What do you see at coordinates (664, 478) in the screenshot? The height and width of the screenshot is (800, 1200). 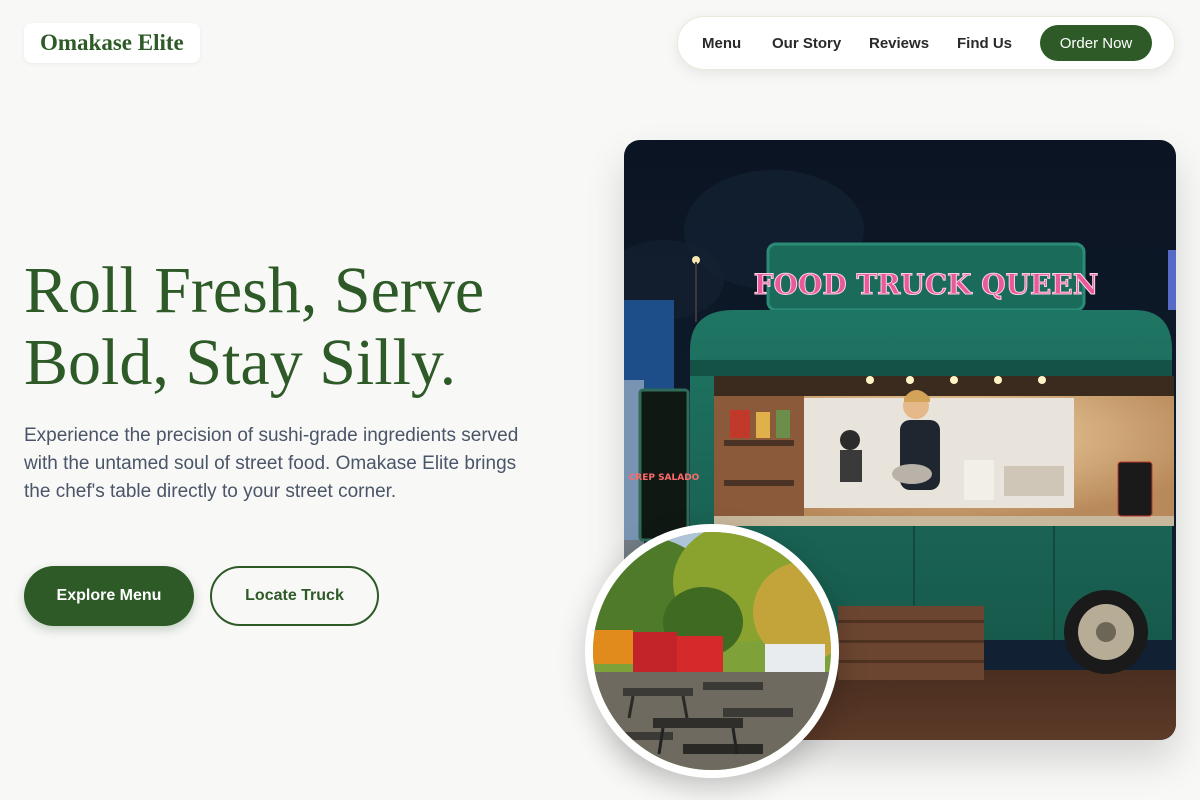 I see `side-board-text: CREP SALADO` at bounding box center [664, 478].